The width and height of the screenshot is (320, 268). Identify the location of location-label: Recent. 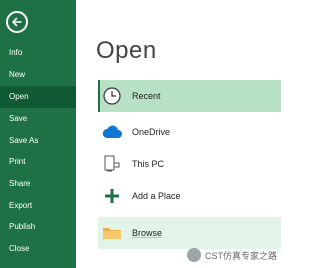
(146, 96).